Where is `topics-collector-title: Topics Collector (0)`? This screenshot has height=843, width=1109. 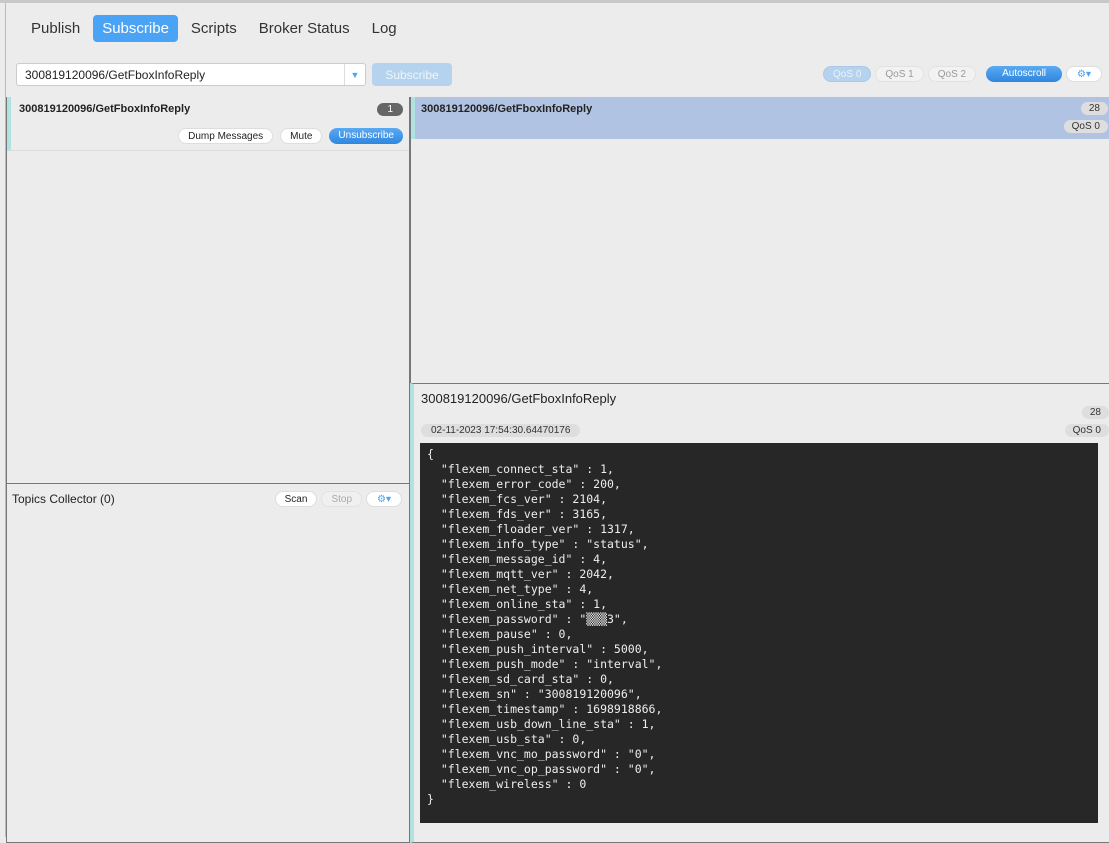 topics-collector-title: Topics Collector (0) is located at coordinates (63, 499).